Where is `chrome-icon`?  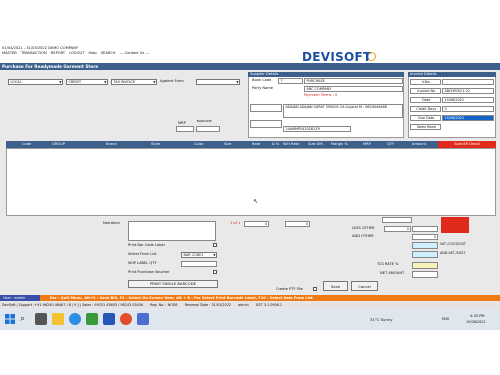 chrome-icon is located at coordinates (126, 319).